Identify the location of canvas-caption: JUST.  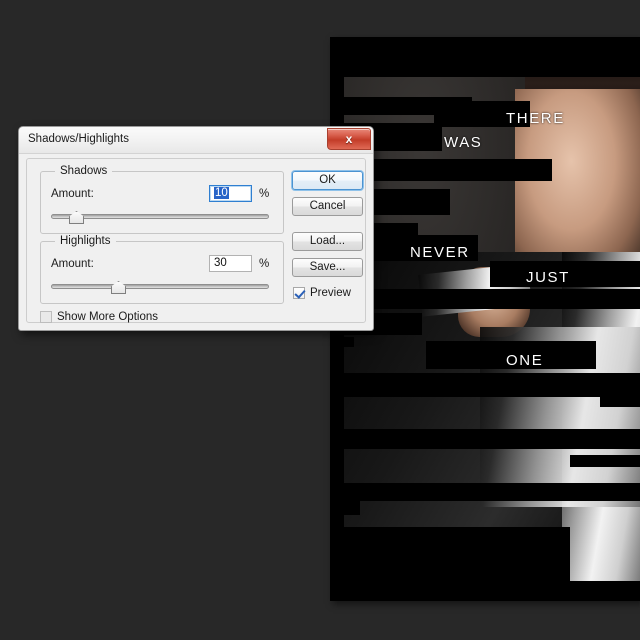
(548, 277).